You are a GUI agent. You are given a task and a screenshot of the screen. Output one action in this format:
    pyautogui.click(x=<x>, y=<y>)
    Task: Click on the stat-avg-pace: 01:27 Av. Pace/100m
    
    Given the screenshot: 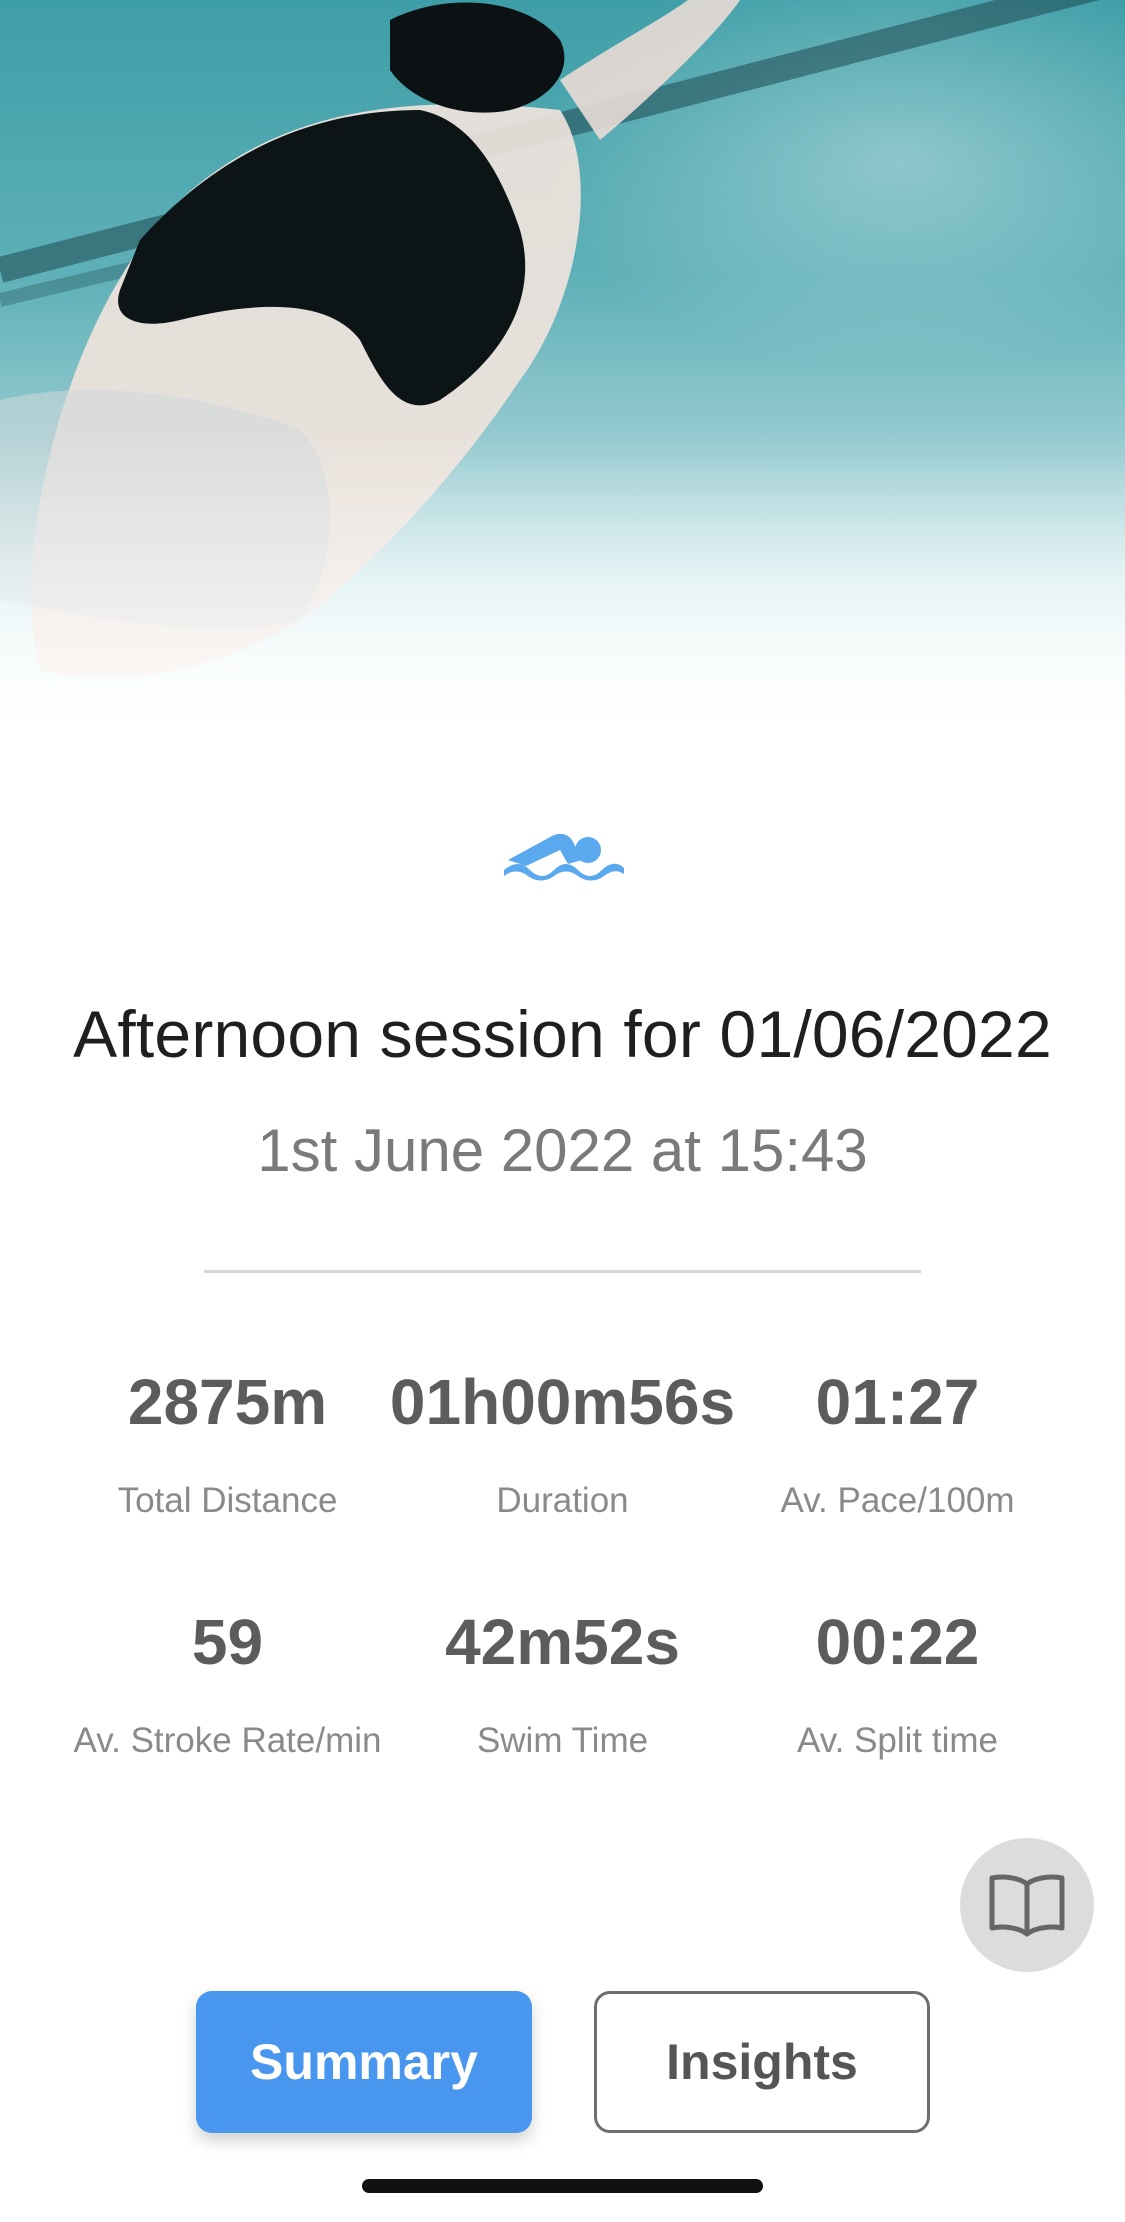 What is the action you would take?
    pyautogui.click(x=897, y=1443)
    